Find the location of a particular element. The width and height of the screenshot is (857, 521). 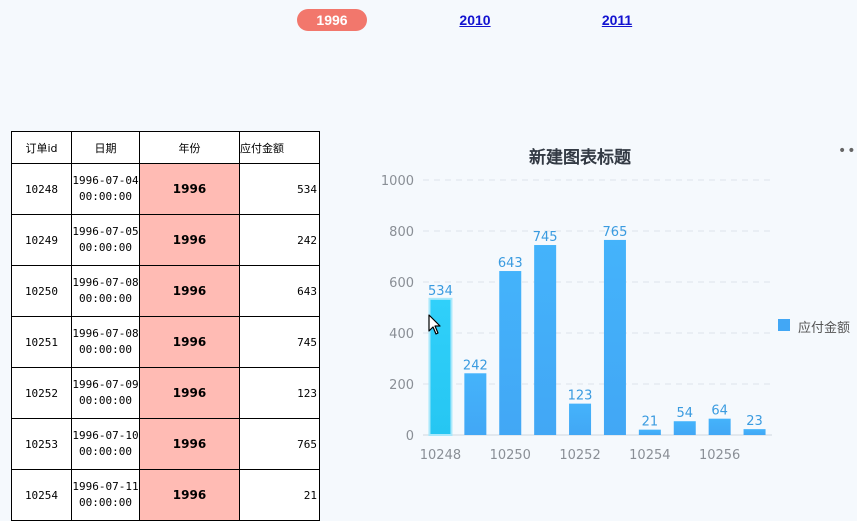

table-row: 10249 1996-07-05 00:00:00 1996 242 is located at coordinates (165, 240).